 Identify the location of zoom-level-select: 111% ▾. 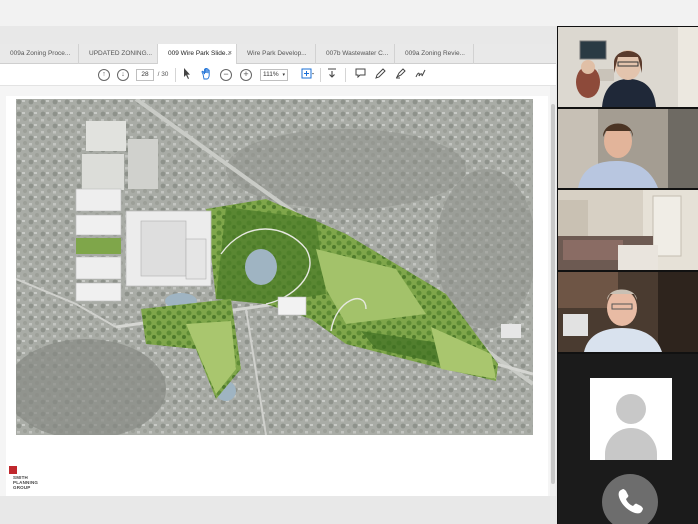
(274, 75).